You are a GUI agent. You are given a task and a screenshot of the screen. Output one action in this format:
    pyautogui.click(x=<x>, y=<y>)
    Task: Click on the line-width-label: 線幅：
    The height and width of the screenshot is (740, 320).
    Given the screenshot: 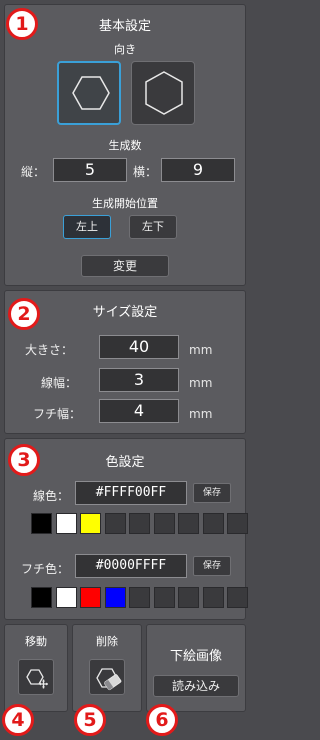 What is the action you would take?
    pyautogui.click(x=59, y=383)
    